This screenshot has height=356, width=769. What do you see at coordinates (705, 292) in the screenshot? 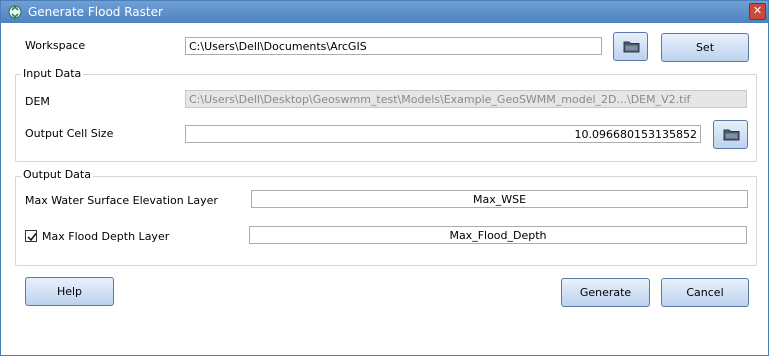
I see `cancel-button: Cancel` at bounding box center [705, 292].